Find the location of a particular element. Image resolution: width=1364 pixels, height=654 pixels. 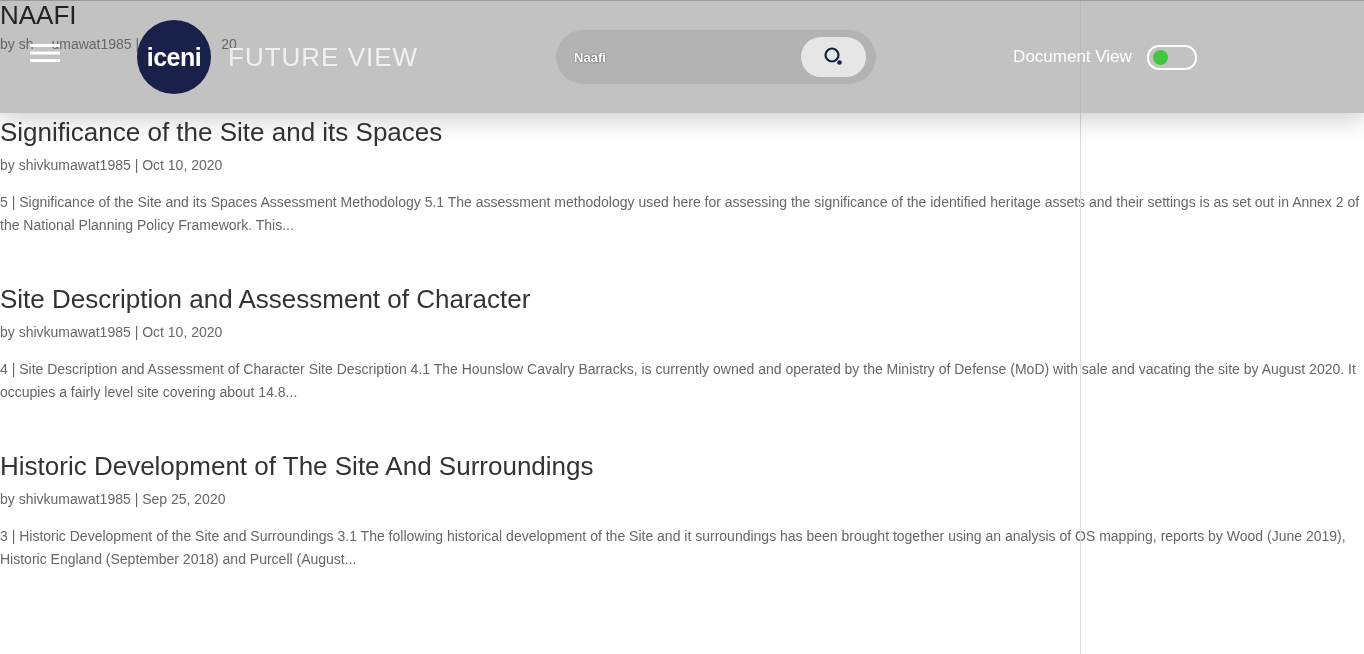

post-meta: umawat1985 | is located at coordinates (95, 44).